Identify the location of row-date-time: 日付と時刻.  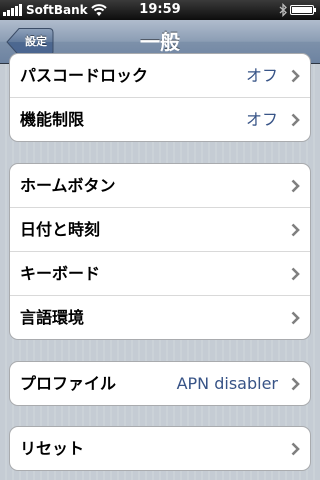
(160, 230).